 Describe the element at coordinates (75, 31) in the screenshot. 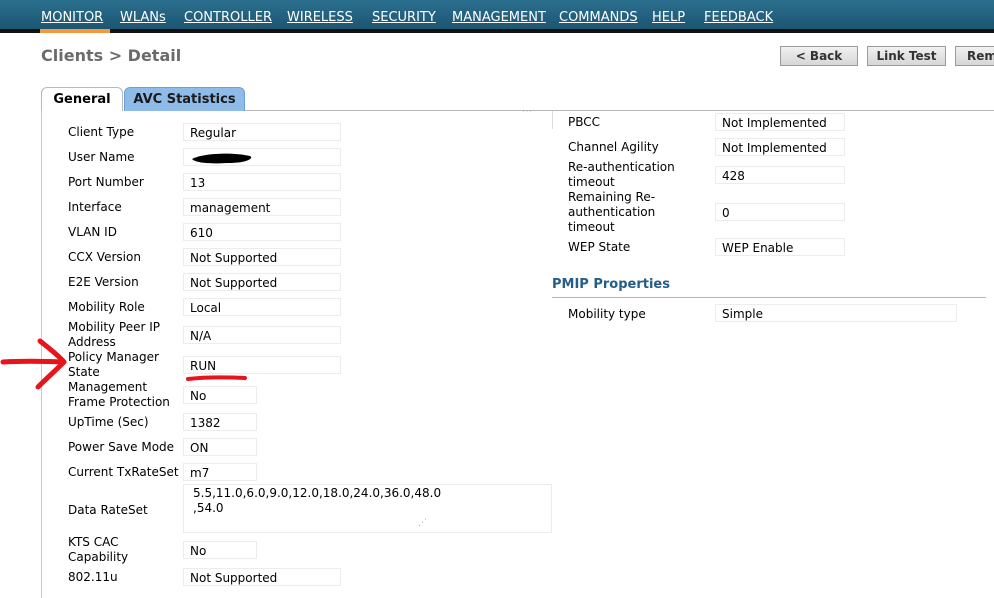

I see `nav-active-indicator` at that location.